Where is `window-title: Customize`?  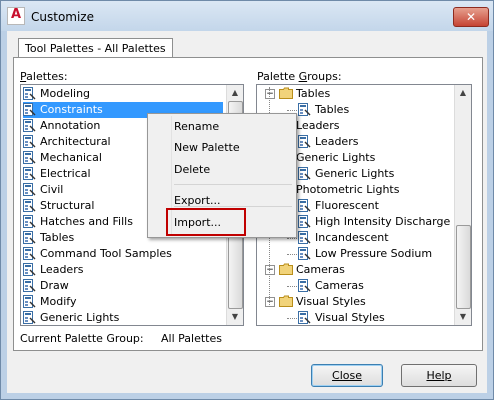
window-title: Customize is located at coordinates (62, 17).